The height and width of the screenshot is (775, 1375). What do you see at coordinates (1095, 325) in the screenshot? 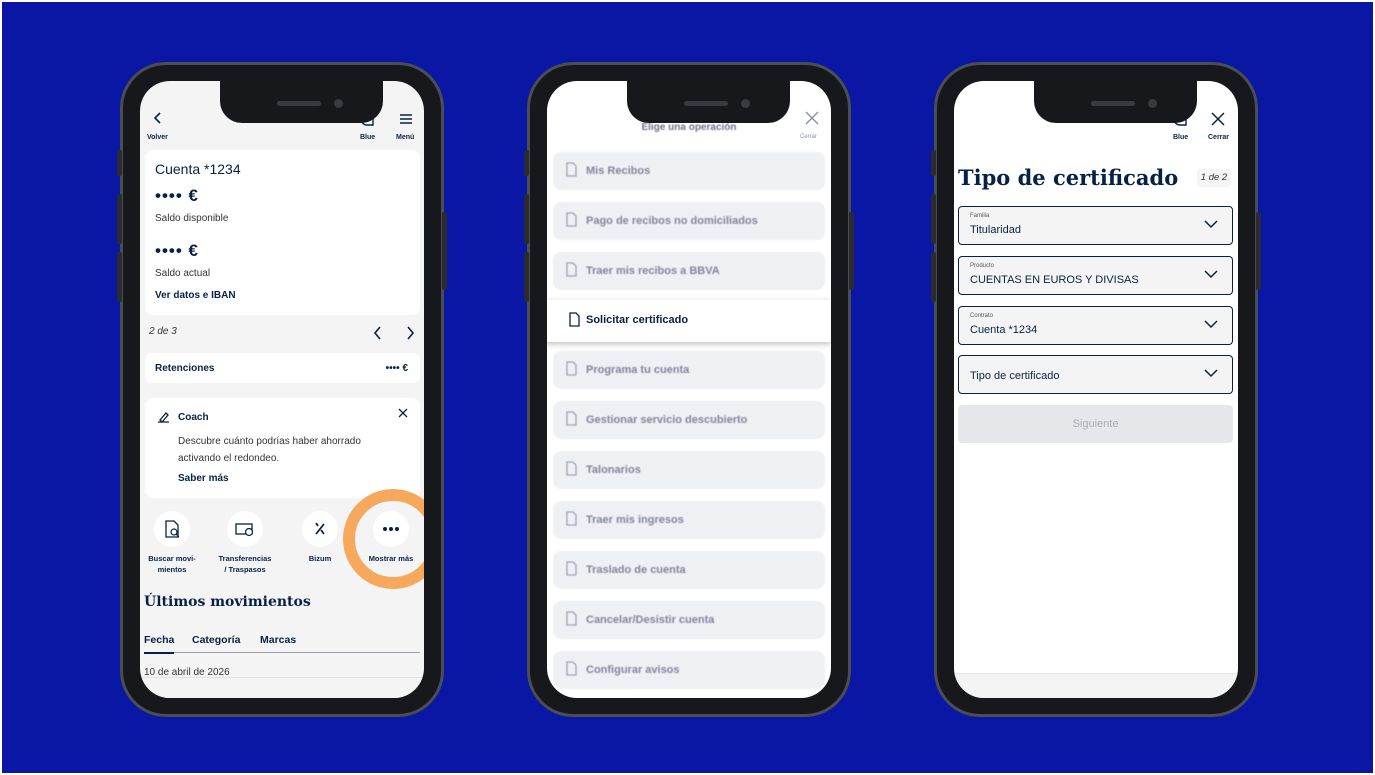
I see `contract-select: Contrato Cuenta *1234` at bounding box center [1095, 325].